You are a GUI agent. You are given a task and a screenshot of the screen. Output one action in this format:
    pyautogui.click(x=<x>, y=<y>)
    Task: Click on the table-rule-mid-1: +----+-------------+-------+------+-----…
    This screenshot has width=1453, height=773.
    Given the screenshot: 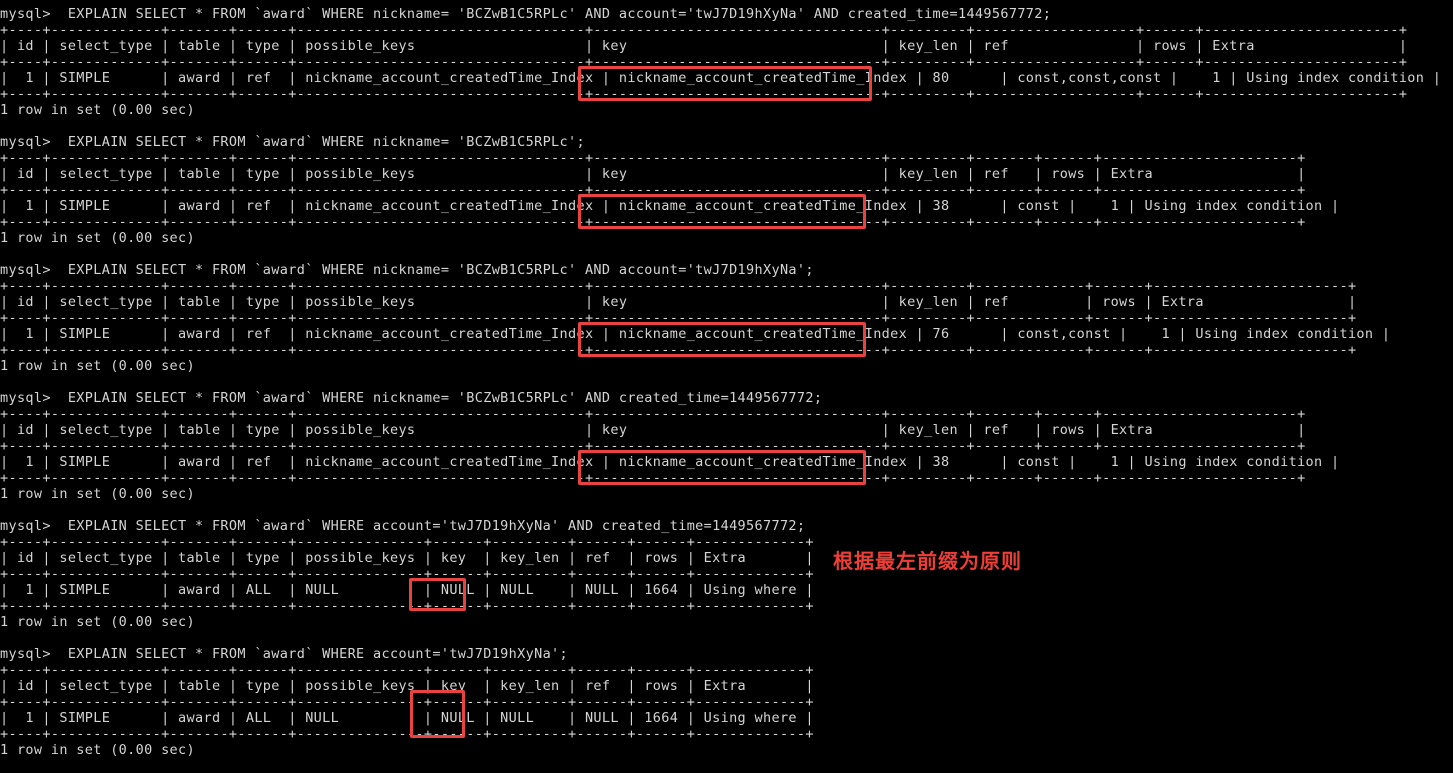 What is the action you would take?
    pyautogui.click(x=704, y=62)
    